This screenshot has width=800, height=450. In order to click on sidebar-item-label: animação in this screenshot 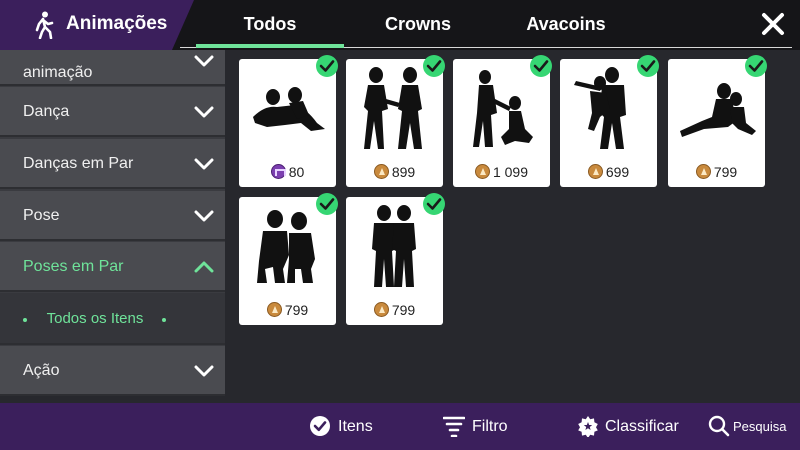, I will do `click(58, 72)`.